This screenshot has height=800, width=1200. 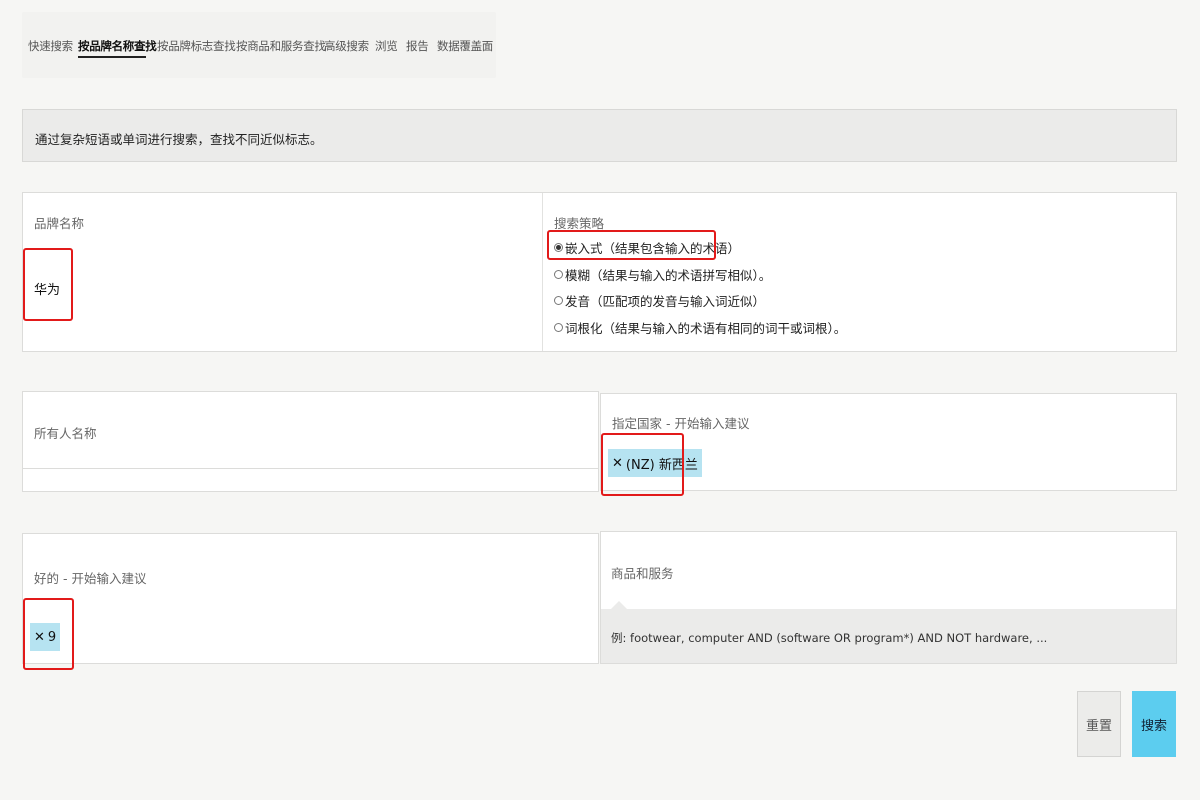 I want to click on strategy-option-stemming: 词根化（结果与输入的术语有相同的词干或词根）。, so click(x=700, y=327).